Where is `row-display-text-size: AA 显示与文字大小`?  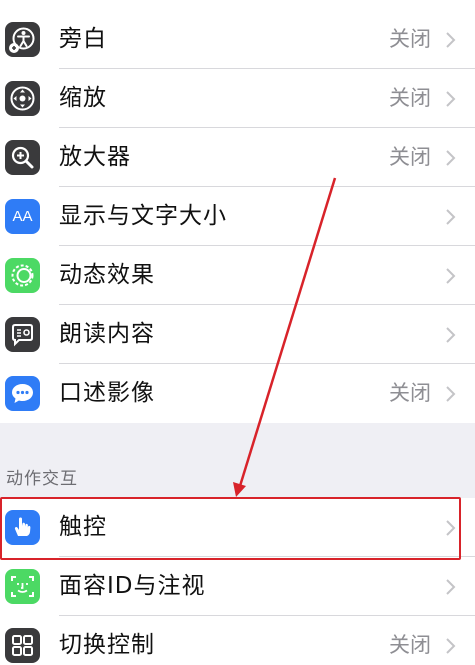 row-display-text-size: AA 显示与文字大小 is located at coordinates (237, 216).